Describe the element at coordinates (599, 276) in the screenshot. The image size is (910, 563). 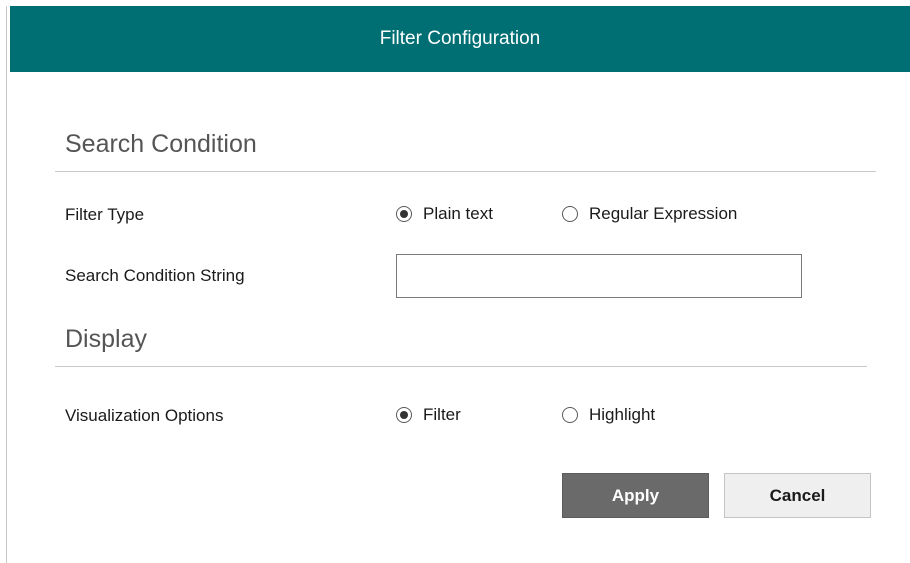
I see `search-condition-string-input` at that location.